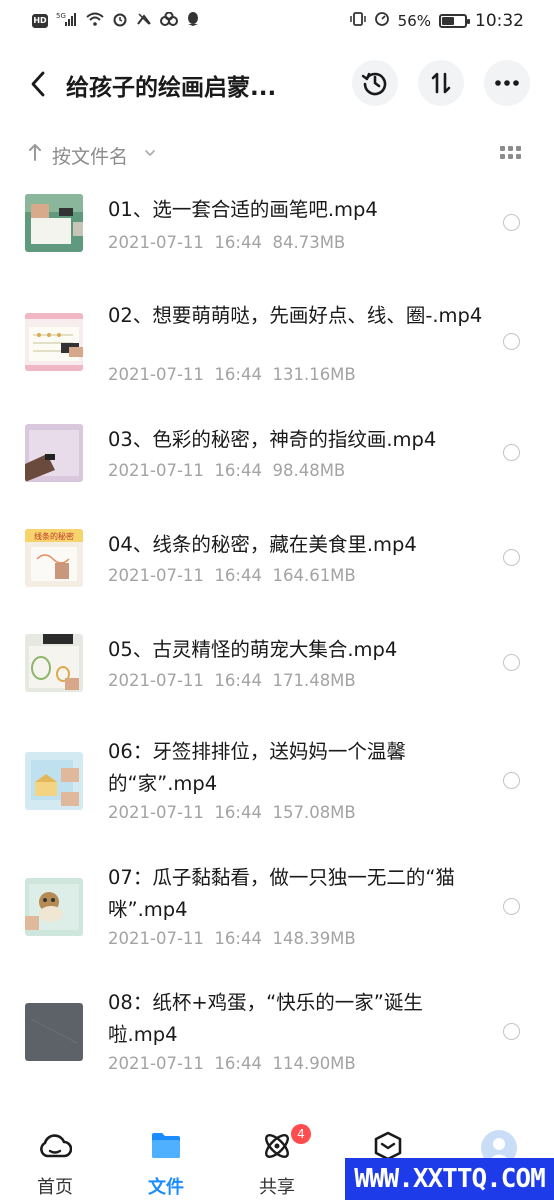 This screenshot has width=554, height=1200. I want to click on sort-arrows-icon, so click(441, 83).